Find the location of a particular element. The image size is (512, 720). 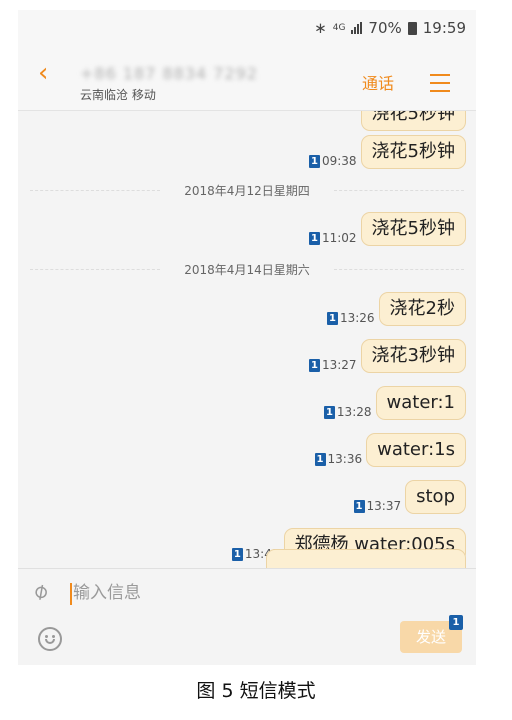

signal-icon is located at coordinates (357, 28).